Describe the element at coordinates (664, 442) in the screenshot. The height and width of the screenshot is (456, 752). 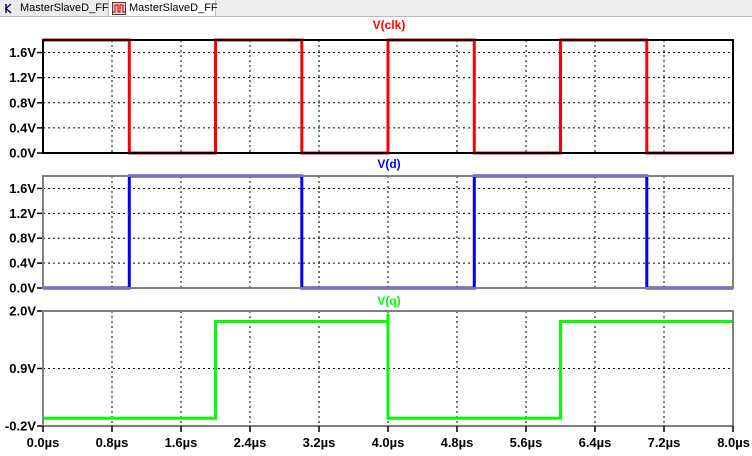
I see `x-tick-label: 7.2µs` at that location.